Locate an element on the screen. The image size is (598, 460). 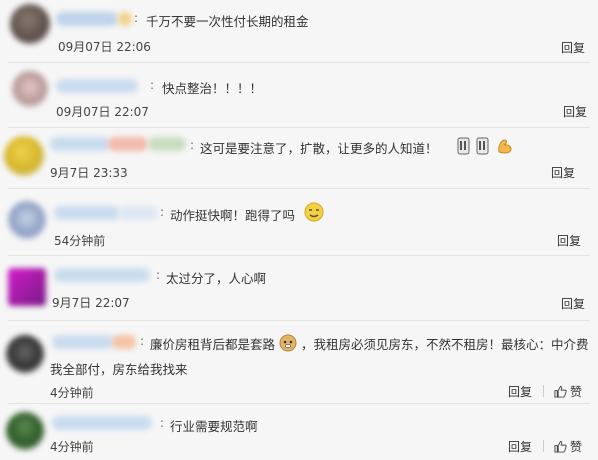
emoji-sweat is located at coordinates (314, 214).